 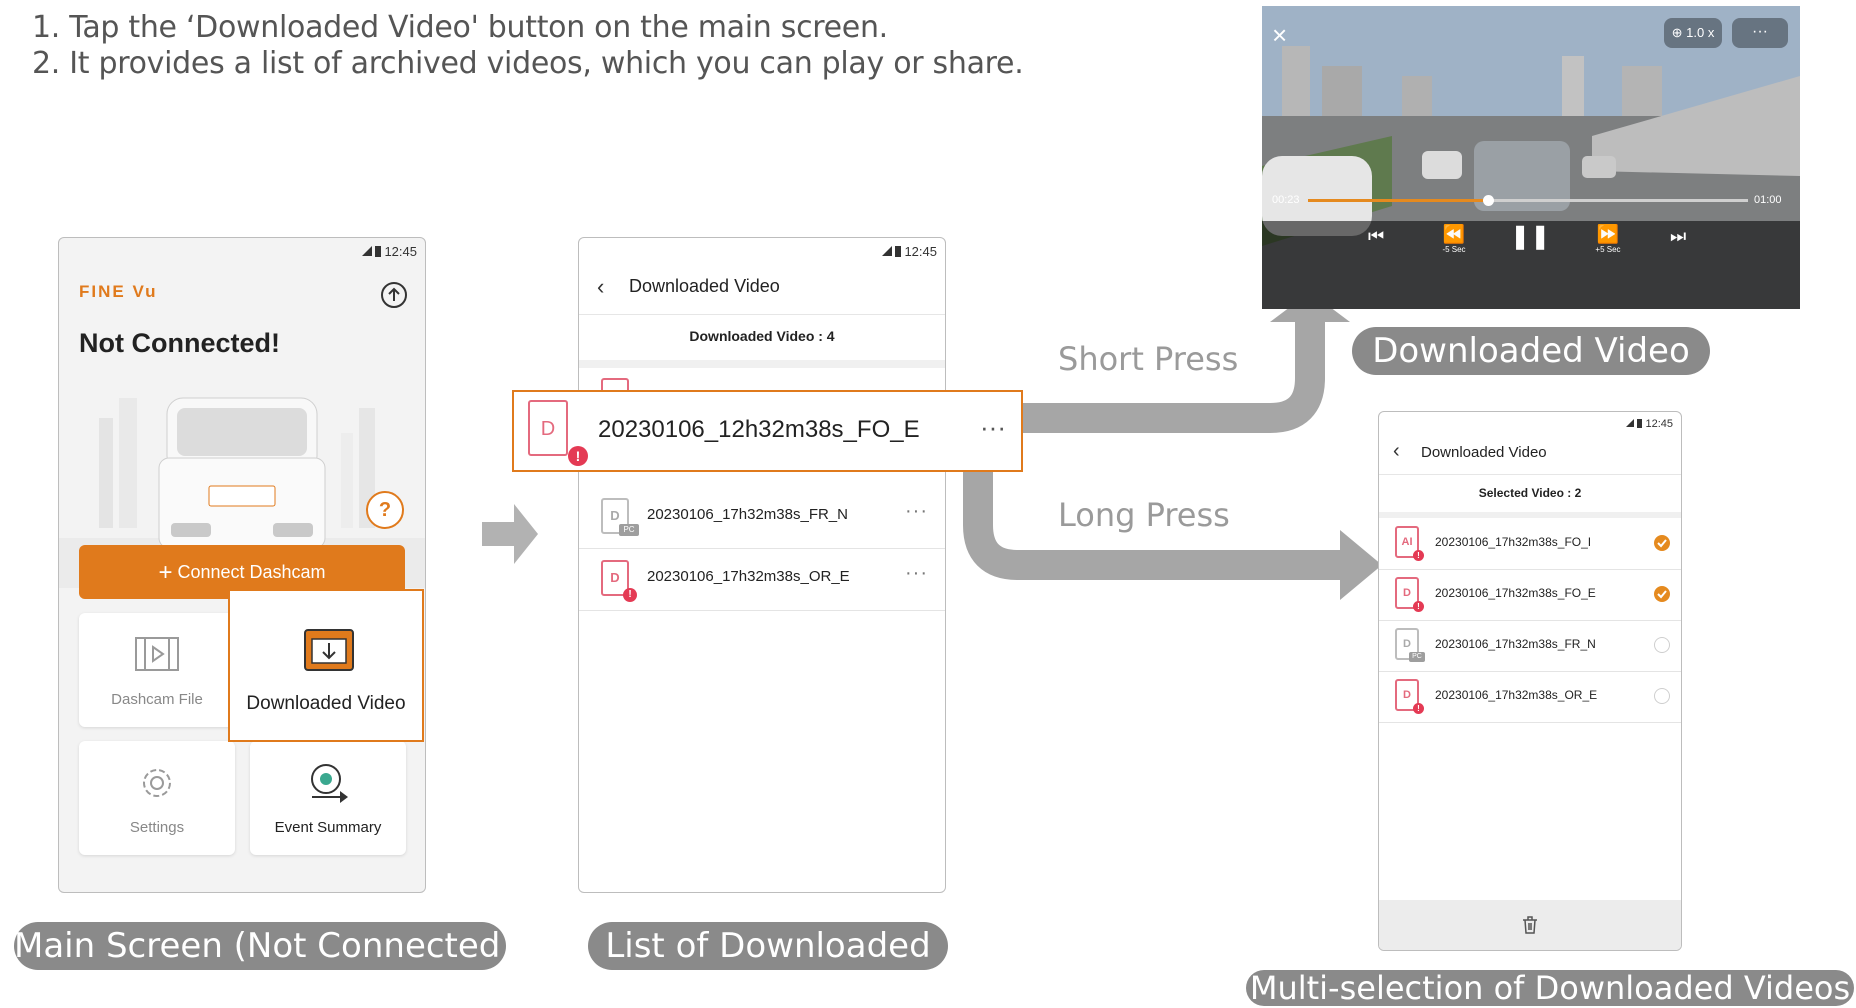 I want to click on rewind-button: ⏪ -5 Sec, so click(x=1454, y=239).